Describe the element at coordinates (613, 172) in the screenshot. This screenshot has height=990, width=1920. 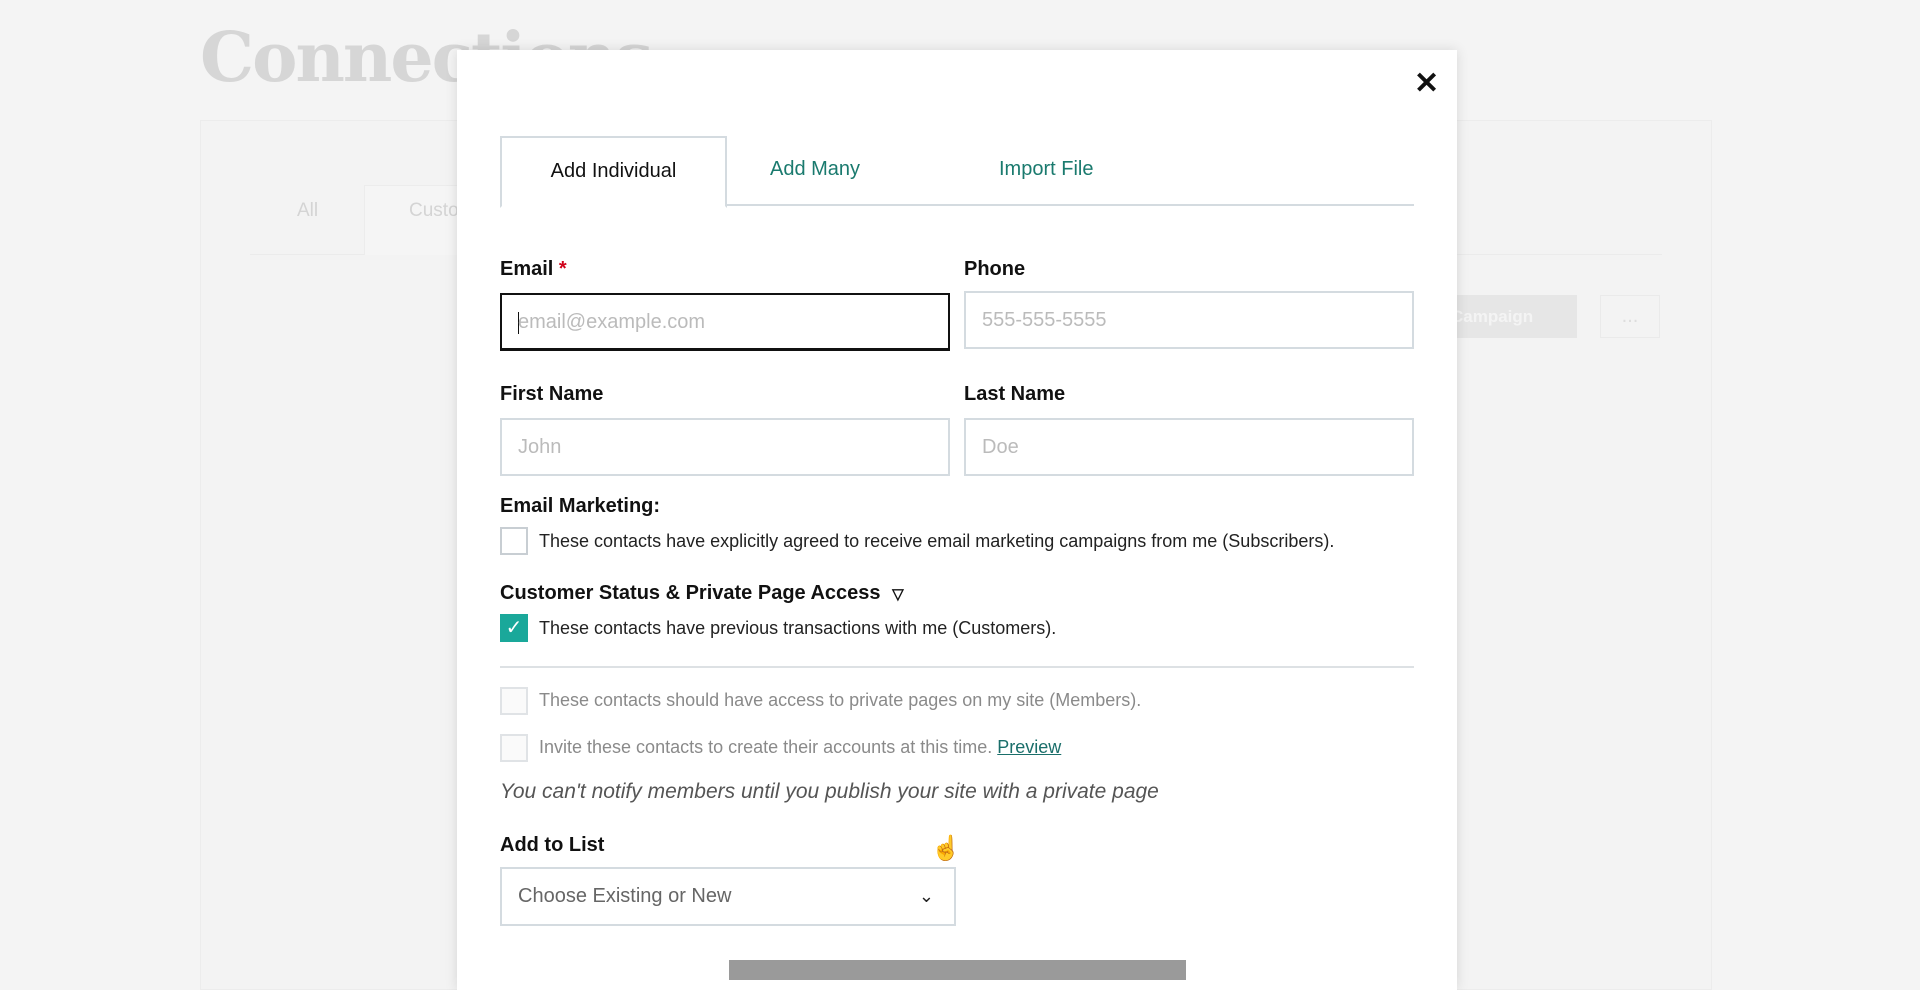
I see `tab-add-individual: Add Individual` at that location.